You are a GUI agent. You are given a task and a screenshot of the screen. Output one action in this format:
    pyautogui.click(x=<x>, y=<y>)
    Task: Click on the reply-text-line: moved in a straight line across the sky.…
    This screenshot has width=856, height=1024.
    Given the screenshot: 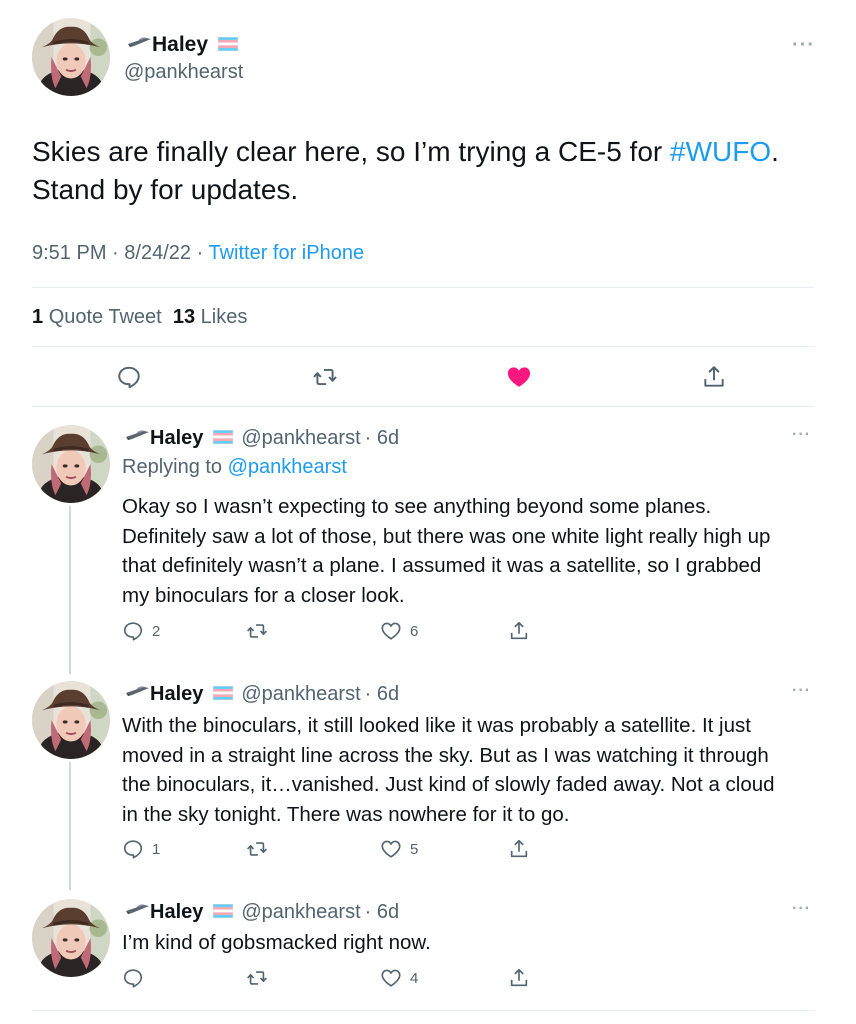 What is the action you would take?
    pyautogui.click(x=445, y=755)
    